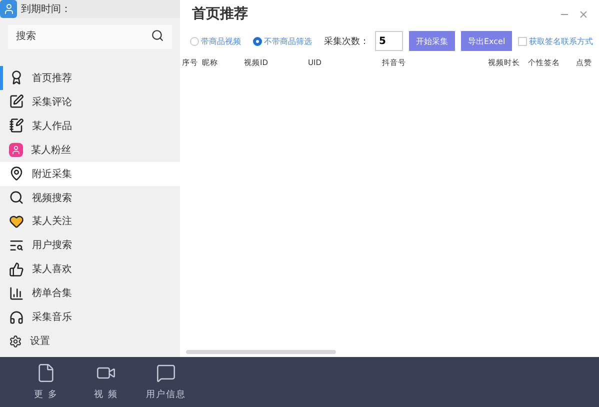 The width and height of the screenshot is (599, 407). Describe the element at coordinates (16, 78) in the screenshot. I see `award-icon` at that location.